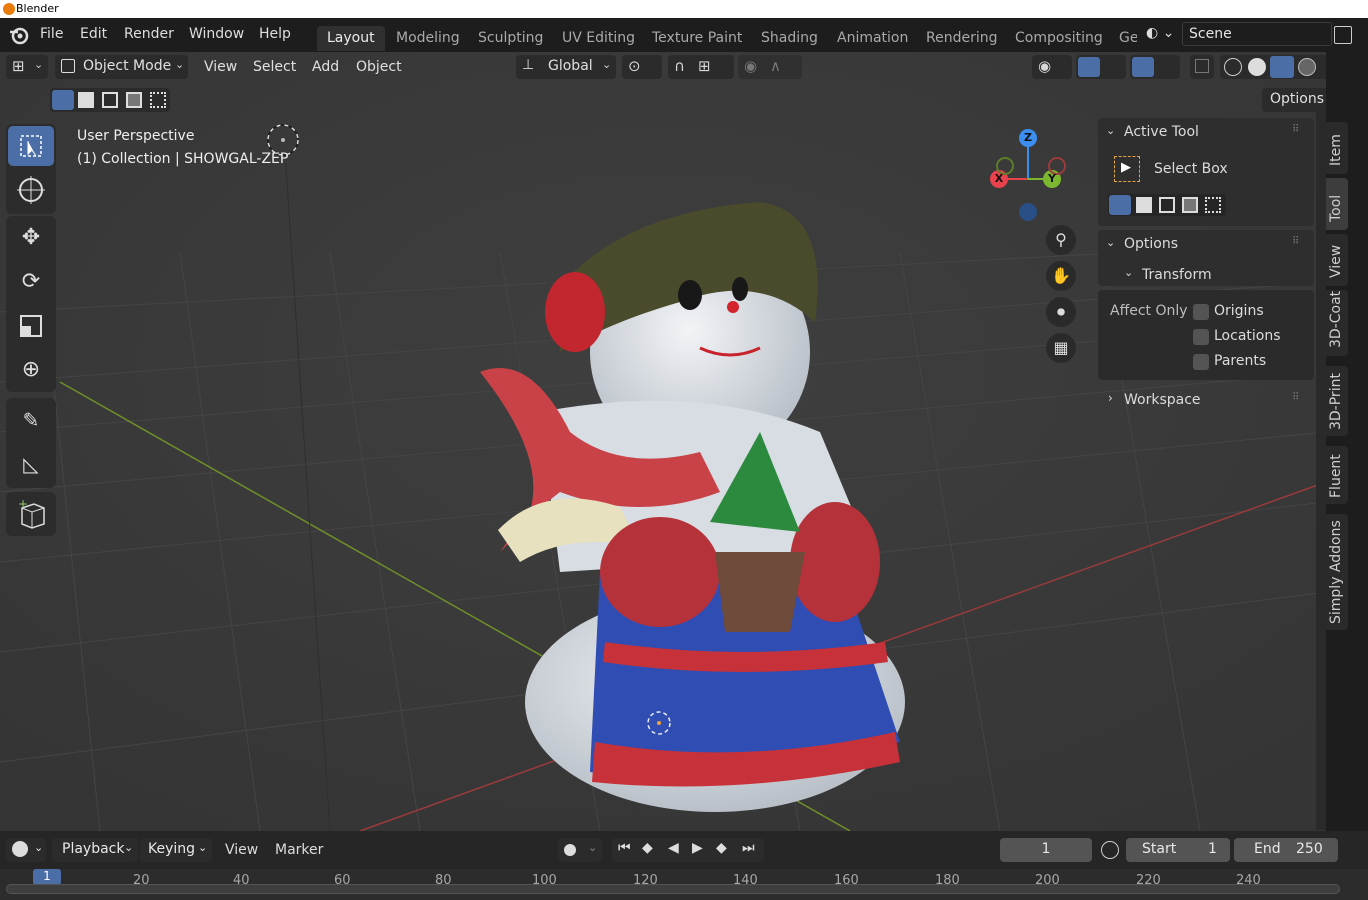  Describe the element at coordinates (1337, 401) in the screenshot. I see `sidebar-tab-3d-print: 3D-Print` at that location.